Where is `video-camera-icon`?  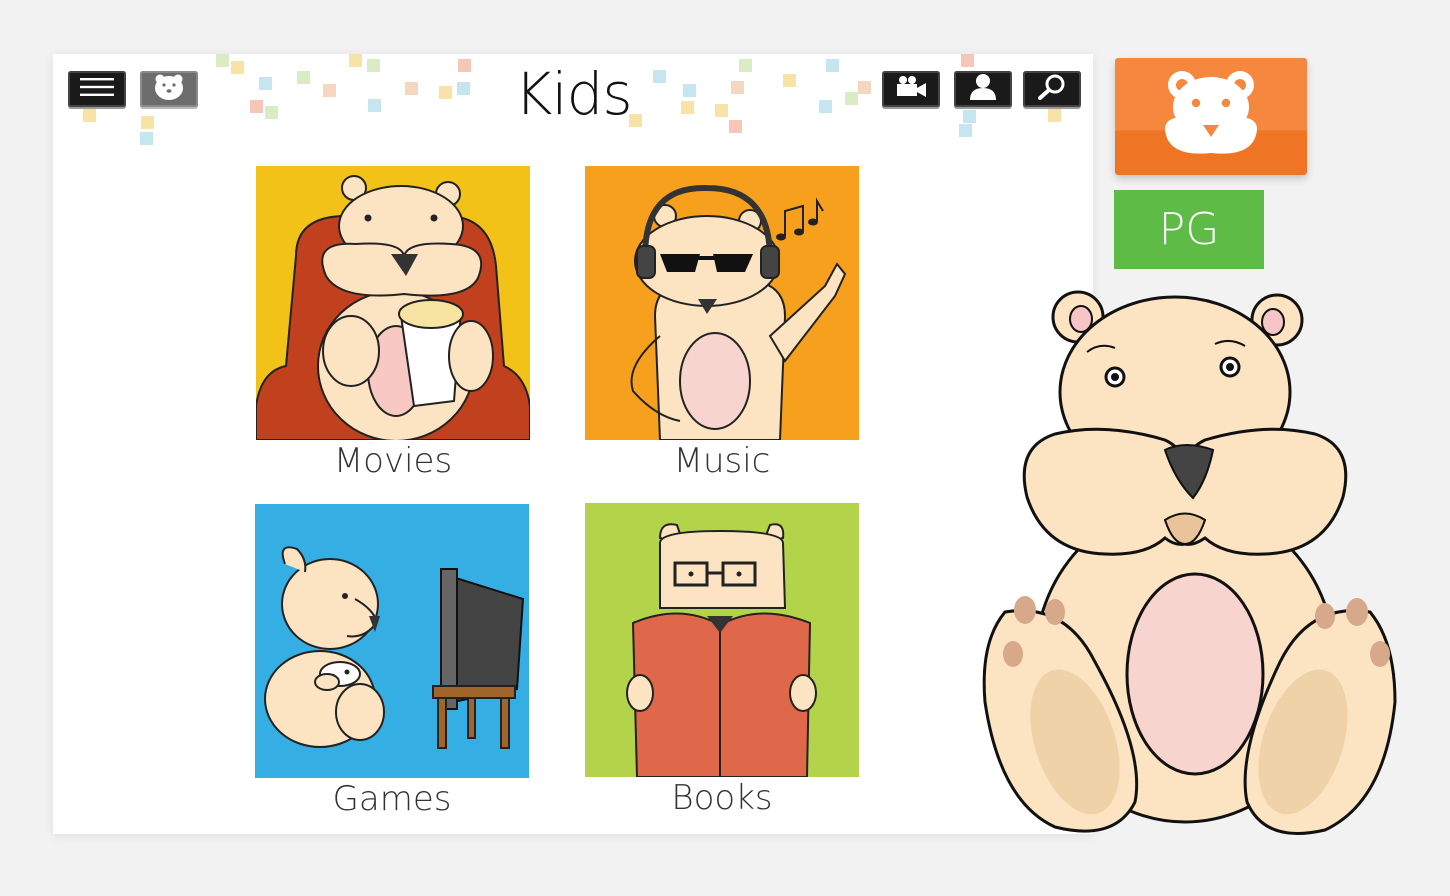 video-camera-icon is located at coordinates (911, 89).